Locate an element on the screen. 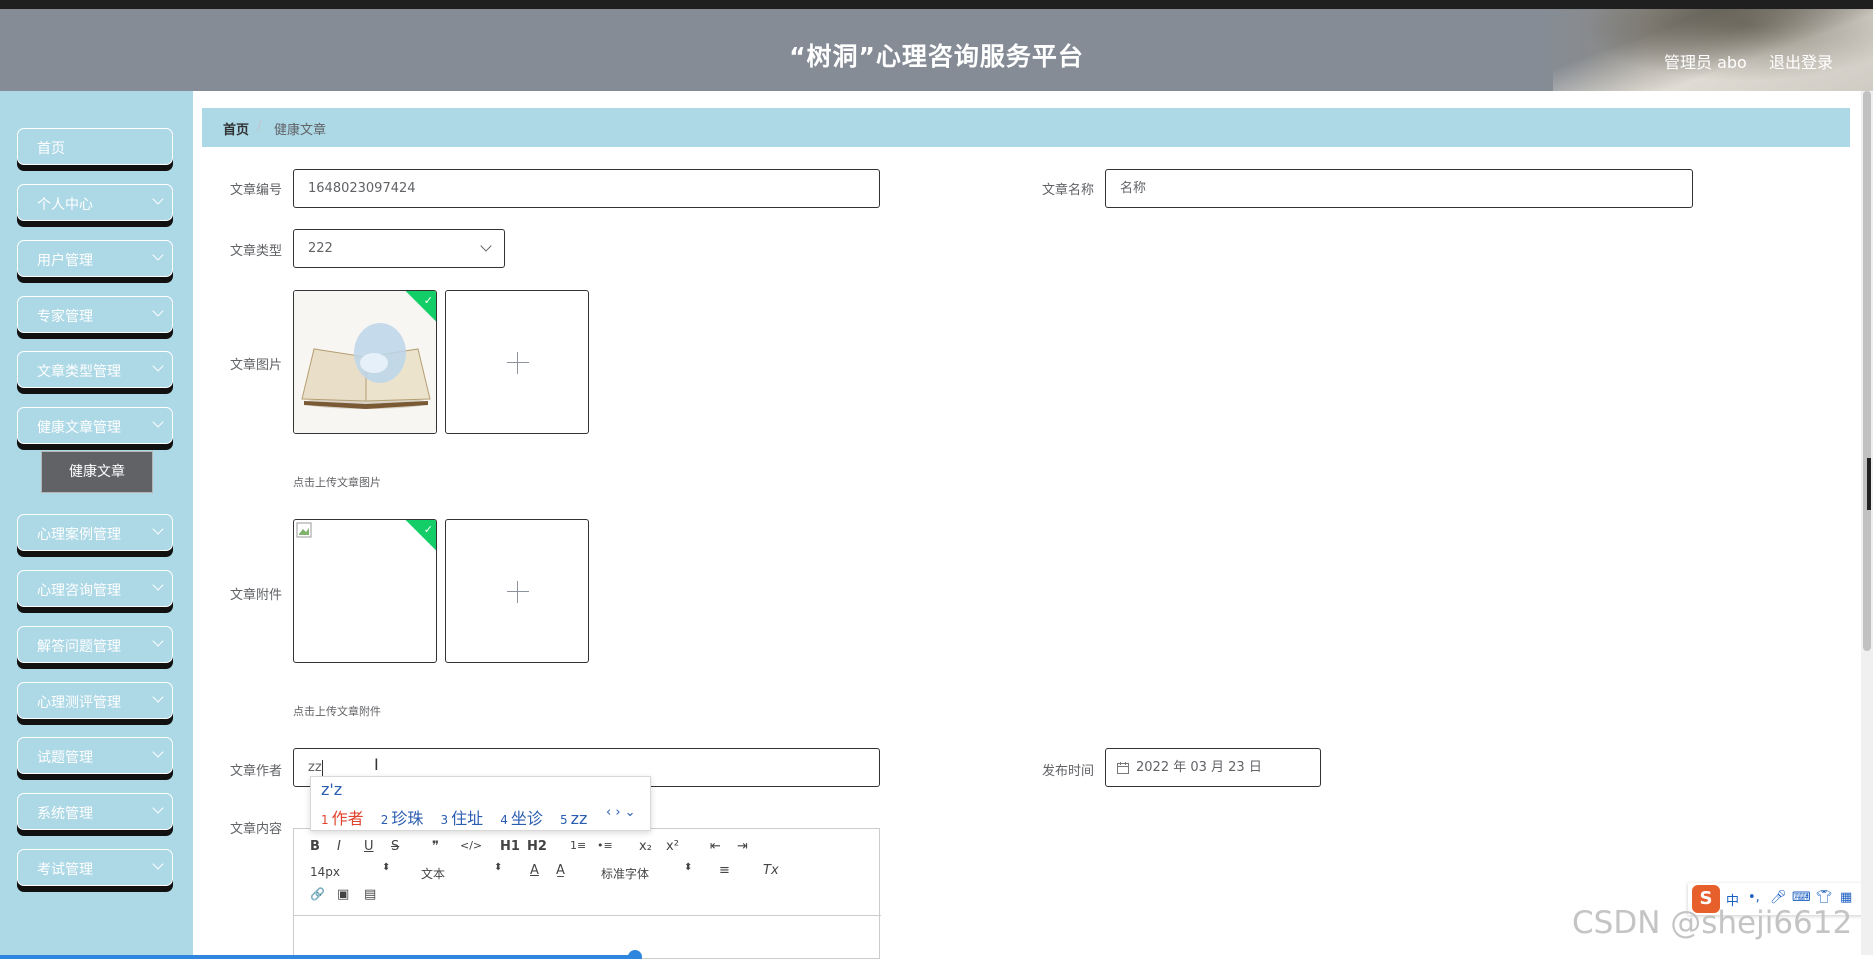 The height and width of the screenshot is (959, 1873). menu-article-type-management: 文章类型管理 is located at coordinates (95, 369).